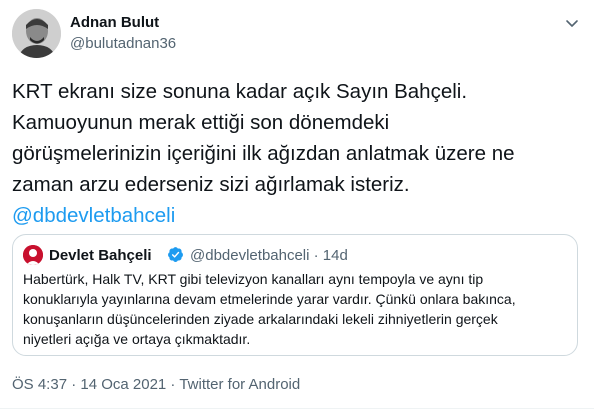 The width and height of the screenshot is (594, 414). What do you see at coordinates (137, 339) in the screenshot?
I see `quoted-text-line: niyetleri açığa ve ortaya çıkmaktadır.` at bounding box center [137, 339].